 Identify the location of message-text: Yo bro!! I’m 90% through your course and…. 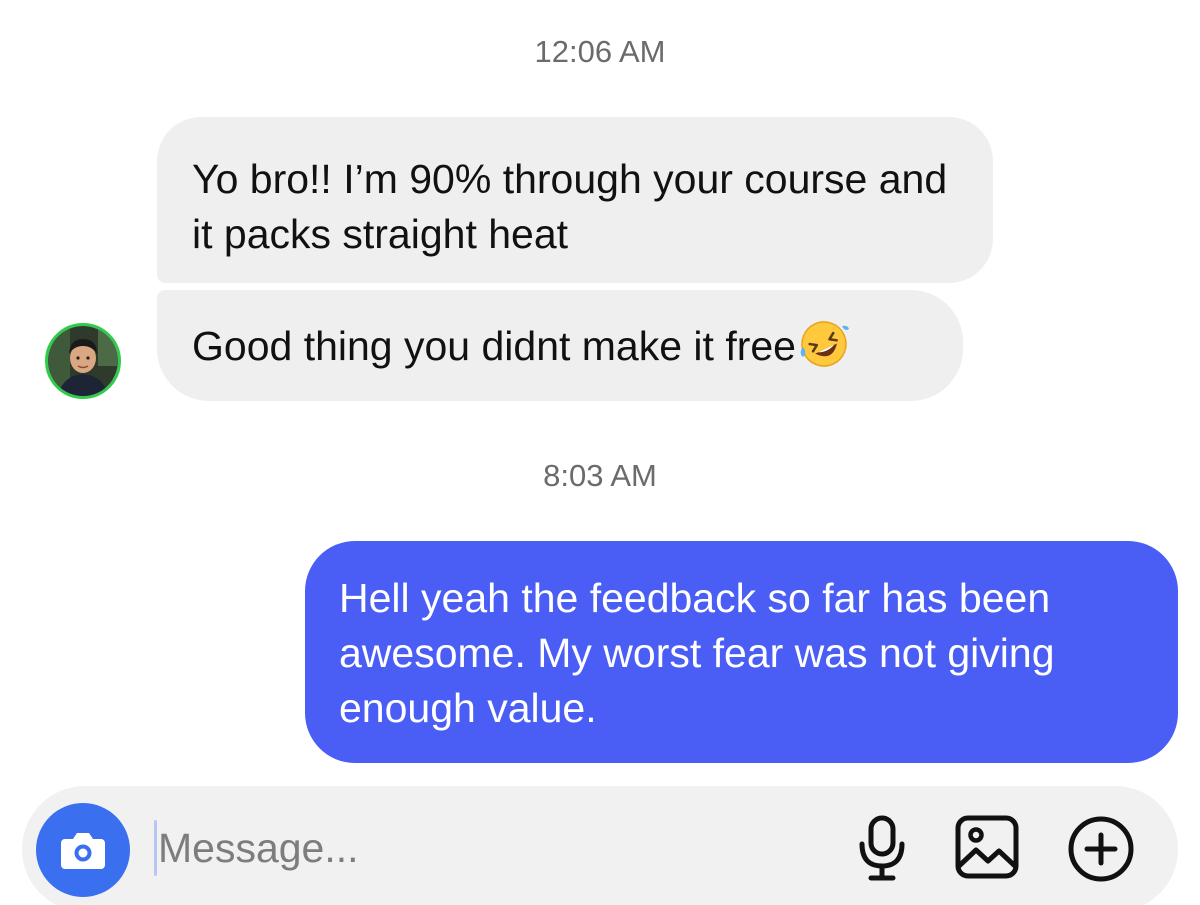
(570, 206).